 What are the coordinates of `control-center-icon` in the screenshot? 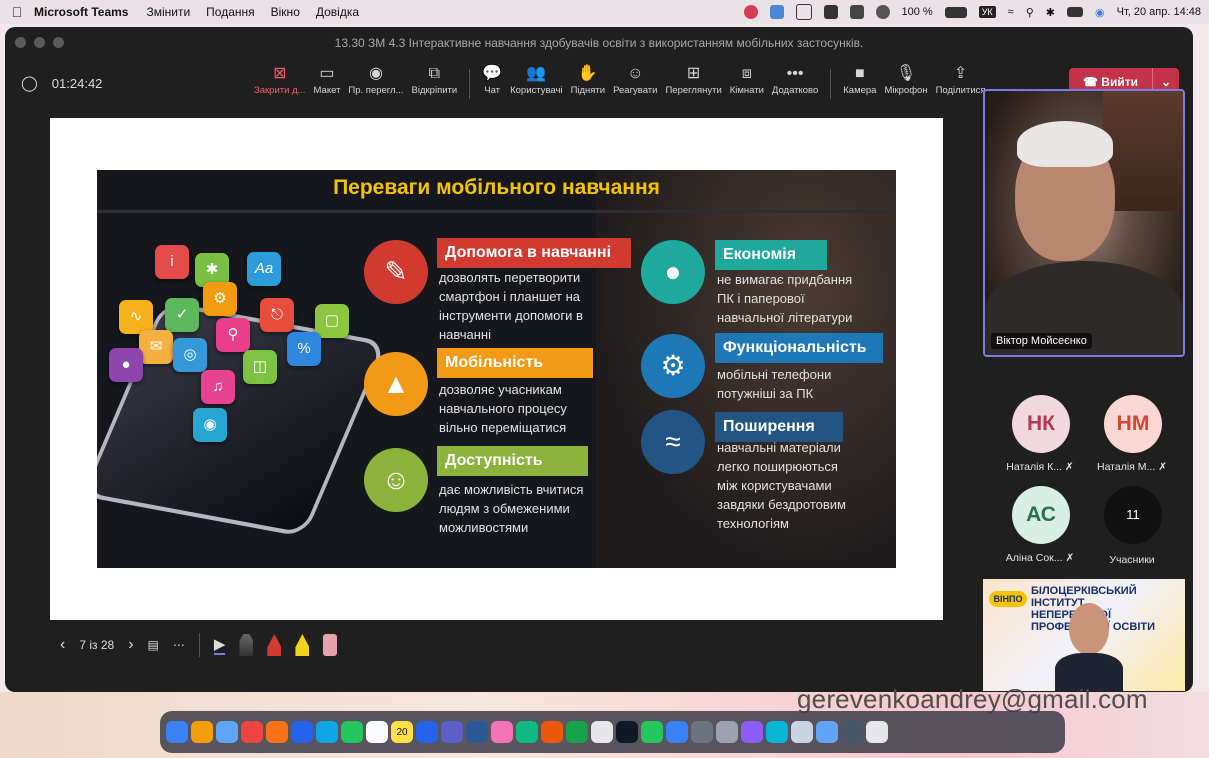 It's located at (1075, 12).